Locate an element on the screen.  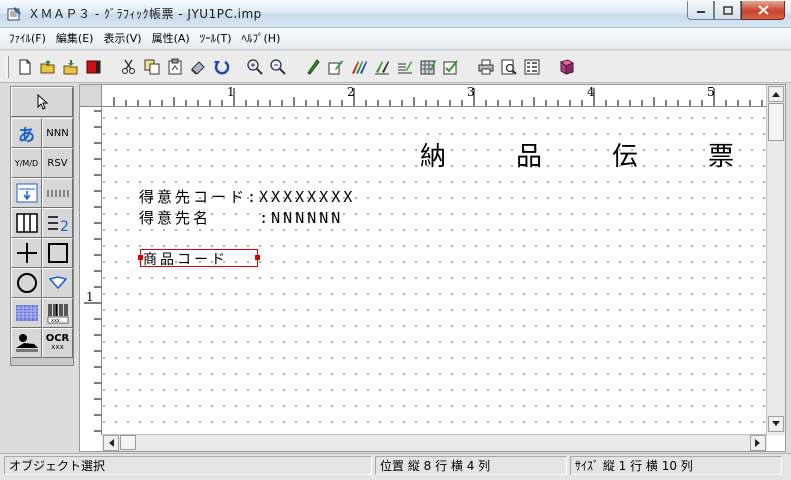
list-number-tool-button: 2 is located at coordinates (57, 223).